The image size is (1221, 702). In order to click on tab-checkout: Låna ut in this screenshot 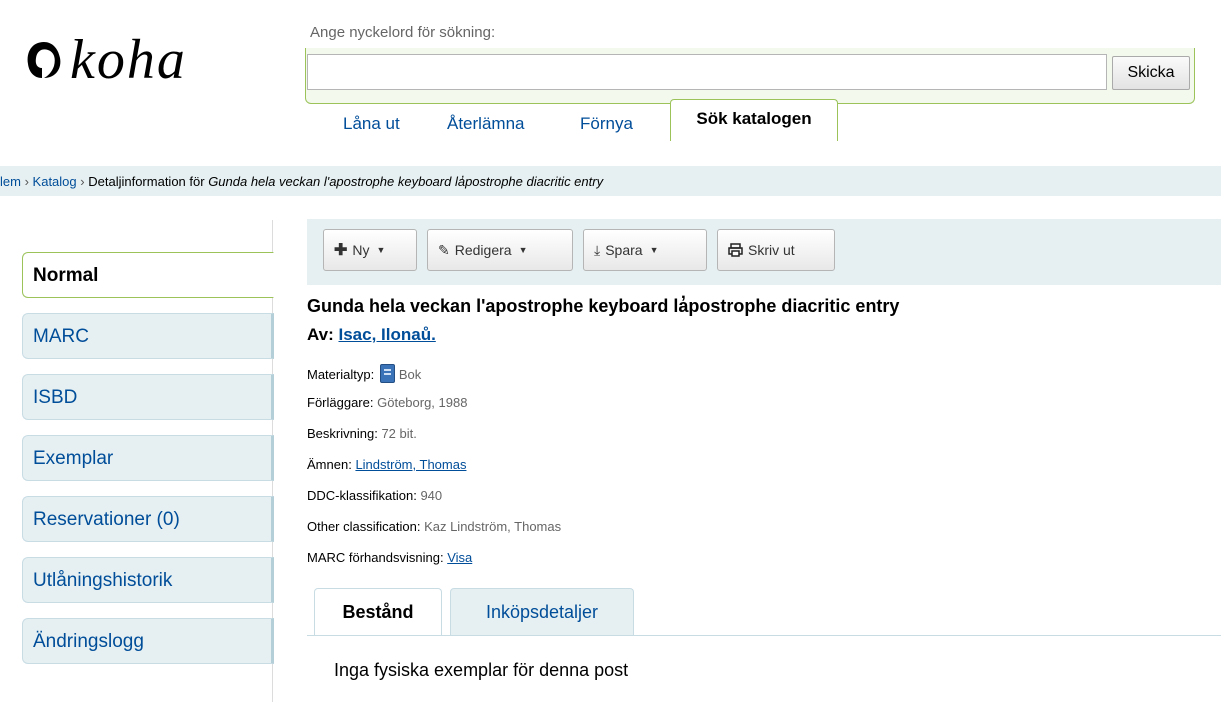, I will do `click(371, 124)`.